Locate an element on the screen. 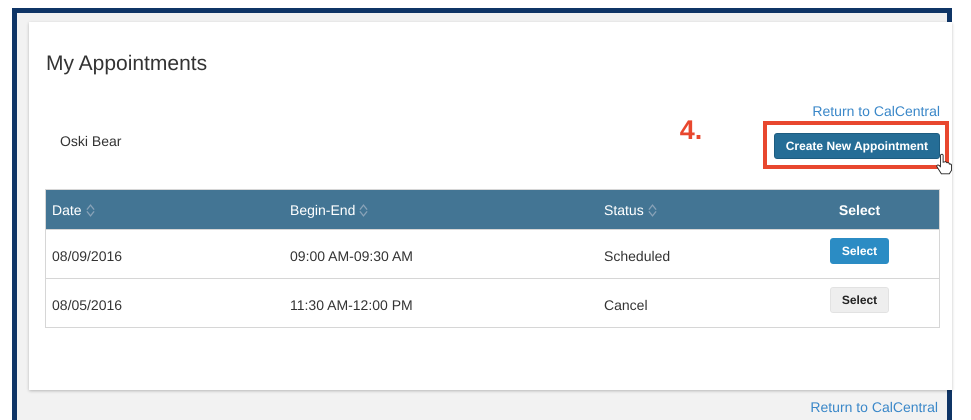  column-header: Begin-End is located at coordinates (323, 210).